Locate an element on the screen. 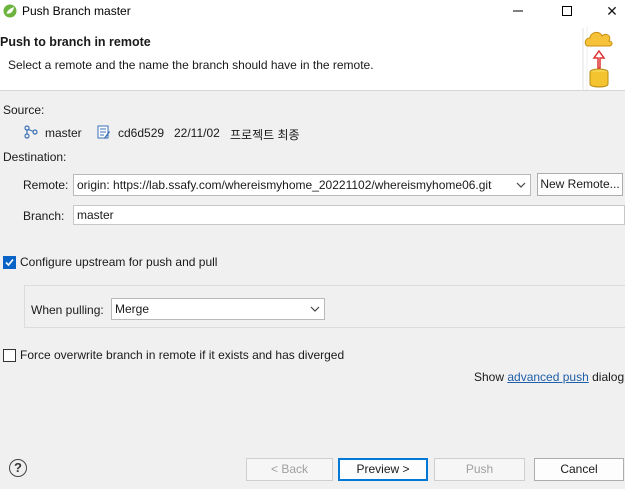 The width and height of the screenshot is (625, 489). back-button: < Back is located at coordinates (289, 469).